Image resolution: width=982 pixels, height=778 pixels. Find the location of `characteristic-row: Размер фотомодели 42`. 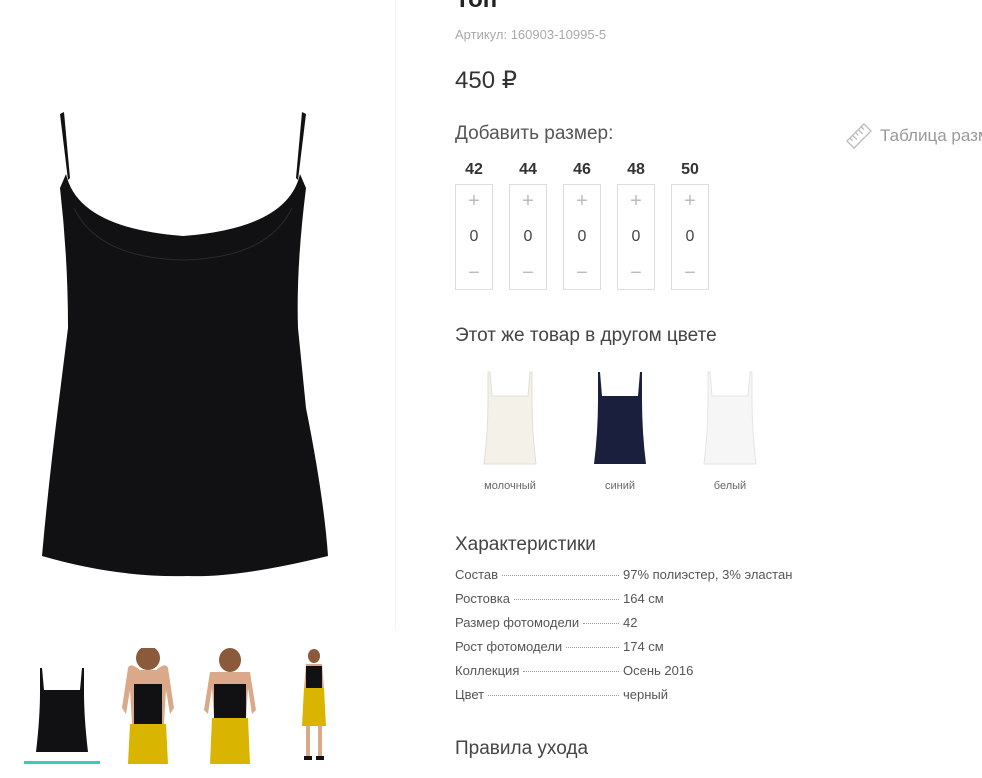

characteristic-row: Размер фотомодели 42 is located at coordinates (675, 627).